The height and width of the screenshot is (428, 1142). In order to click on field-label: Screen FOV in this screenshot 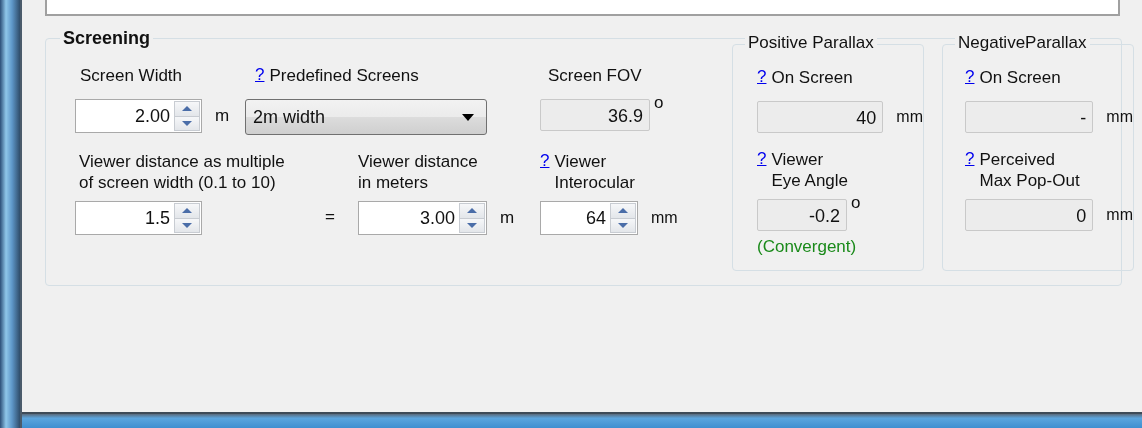, I will do `click(595, 76)`.